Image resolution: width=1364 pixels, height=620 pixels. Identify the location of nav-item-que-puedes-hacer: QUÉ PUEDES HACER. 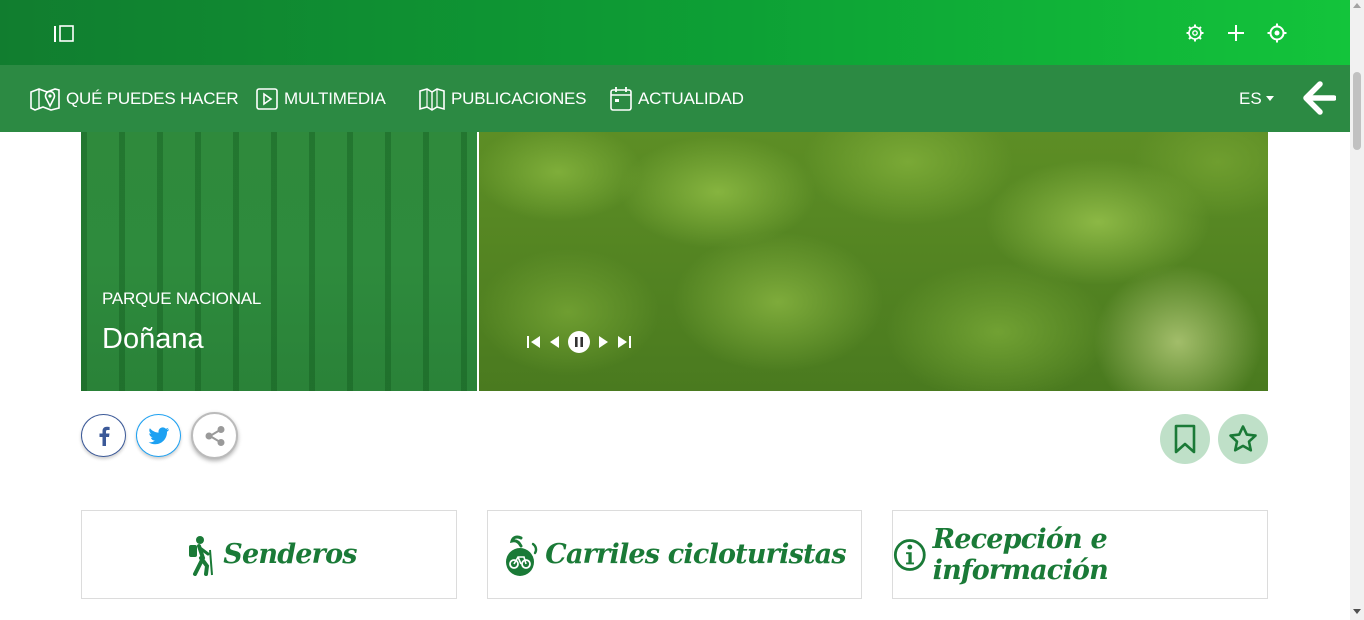
(134, 98).